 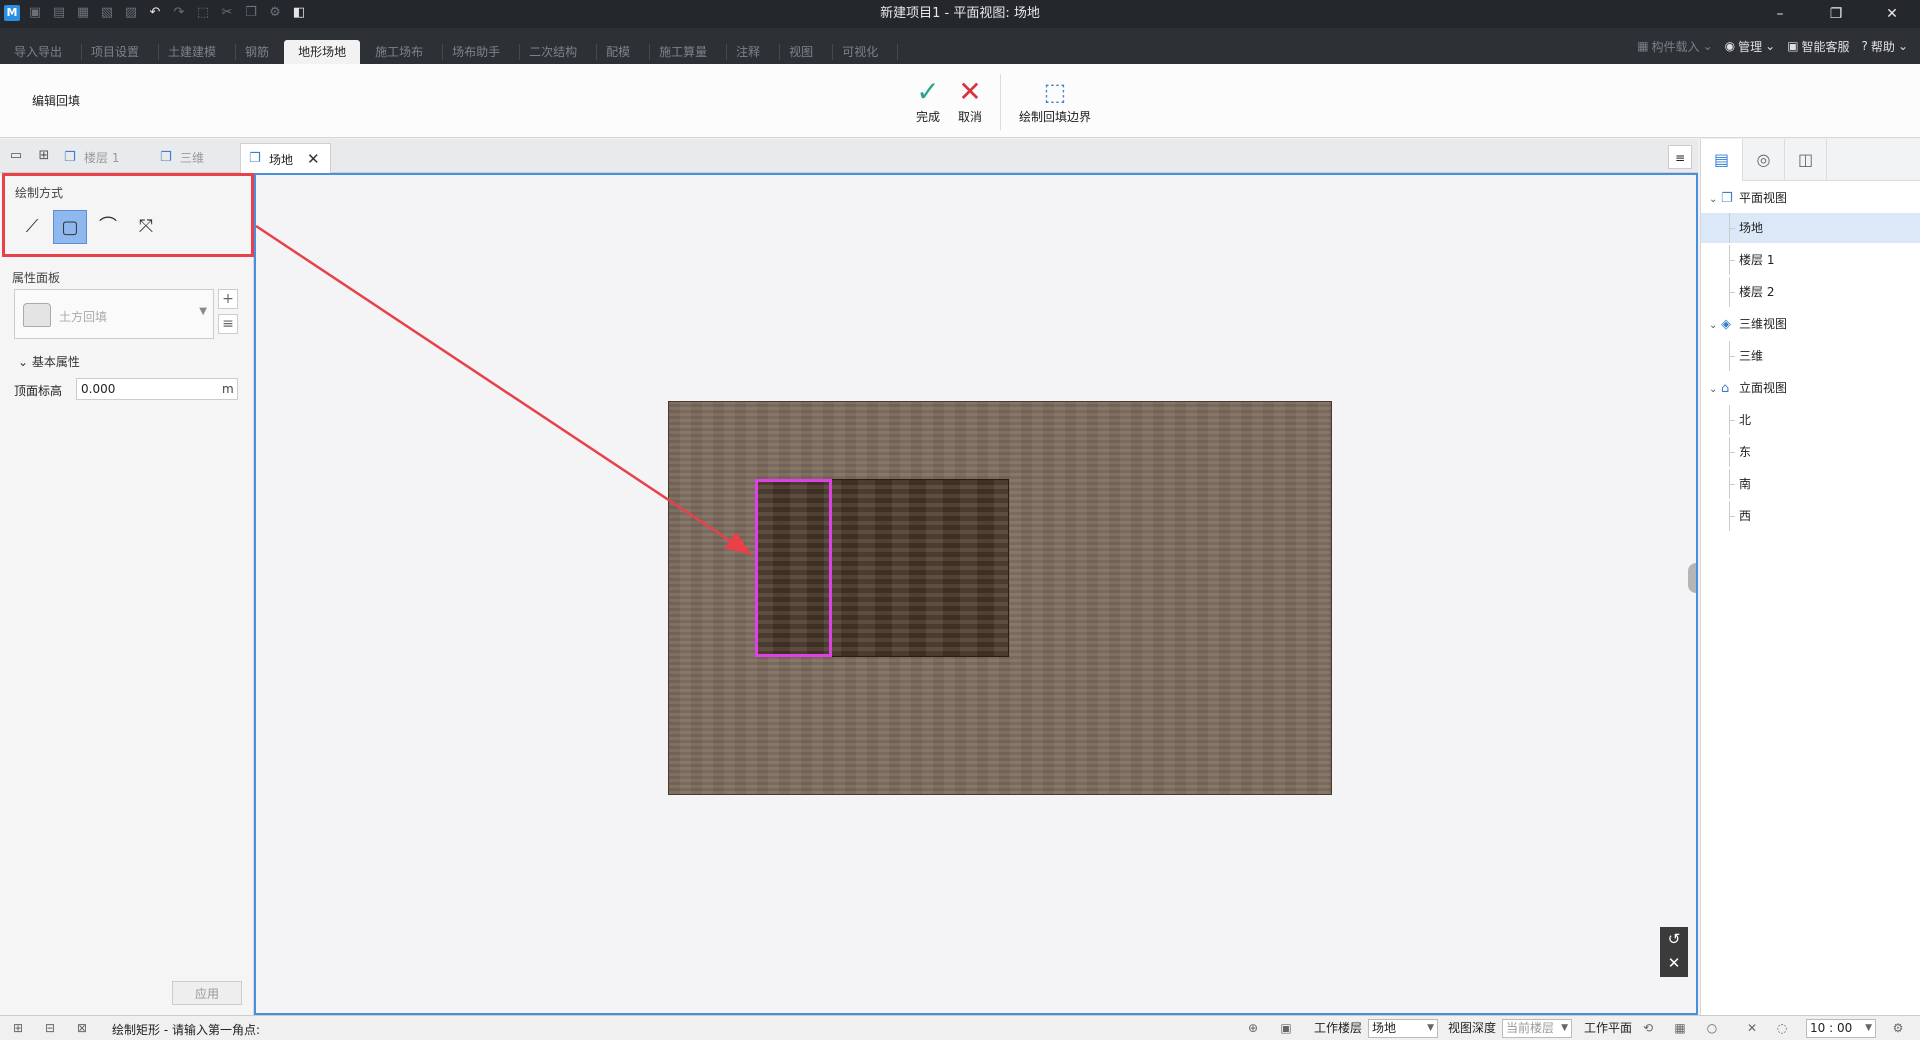 I want to click on tab-rebar: 钢筋, so click(x=260, y=52).